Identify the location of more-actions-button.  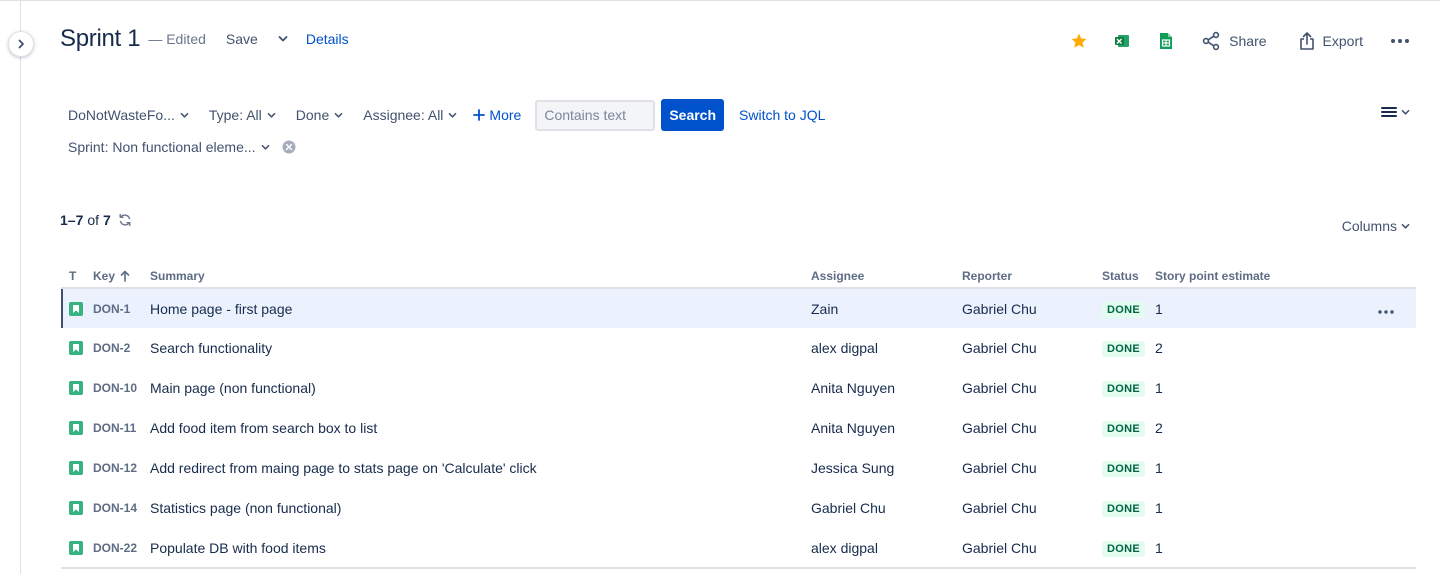
(1400, 41).